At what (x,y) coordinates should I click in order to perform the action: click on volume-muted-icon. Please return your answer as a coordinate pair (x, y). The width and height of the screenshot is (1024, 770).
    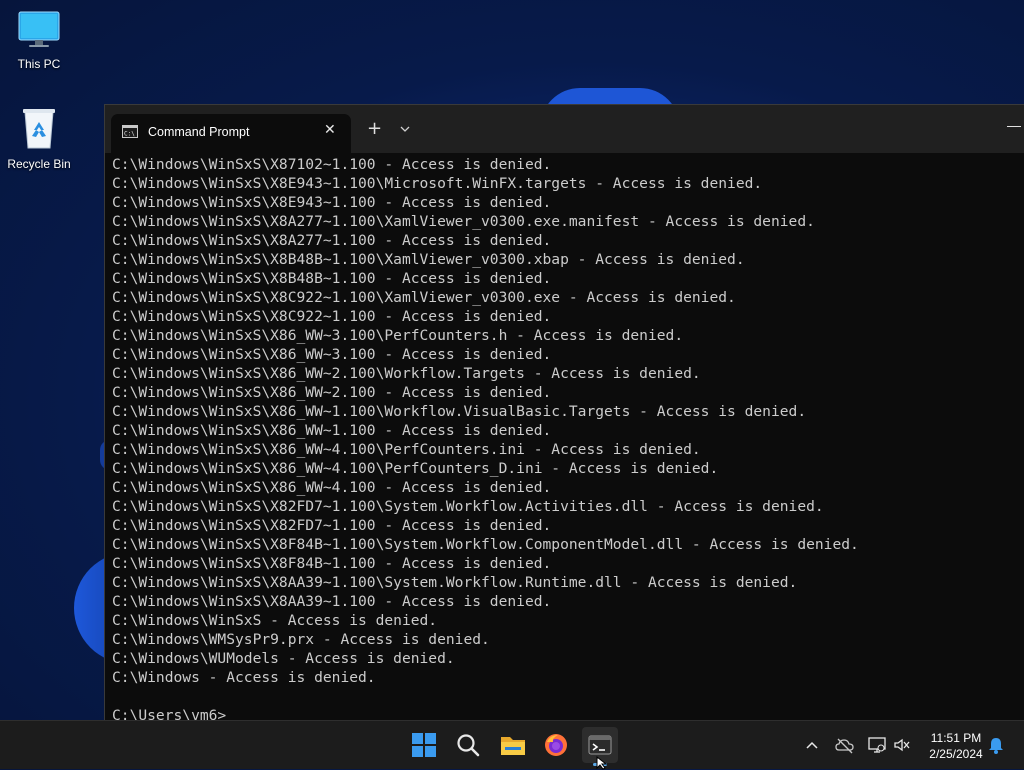
    Looking at the image, I should click on (902, 745).